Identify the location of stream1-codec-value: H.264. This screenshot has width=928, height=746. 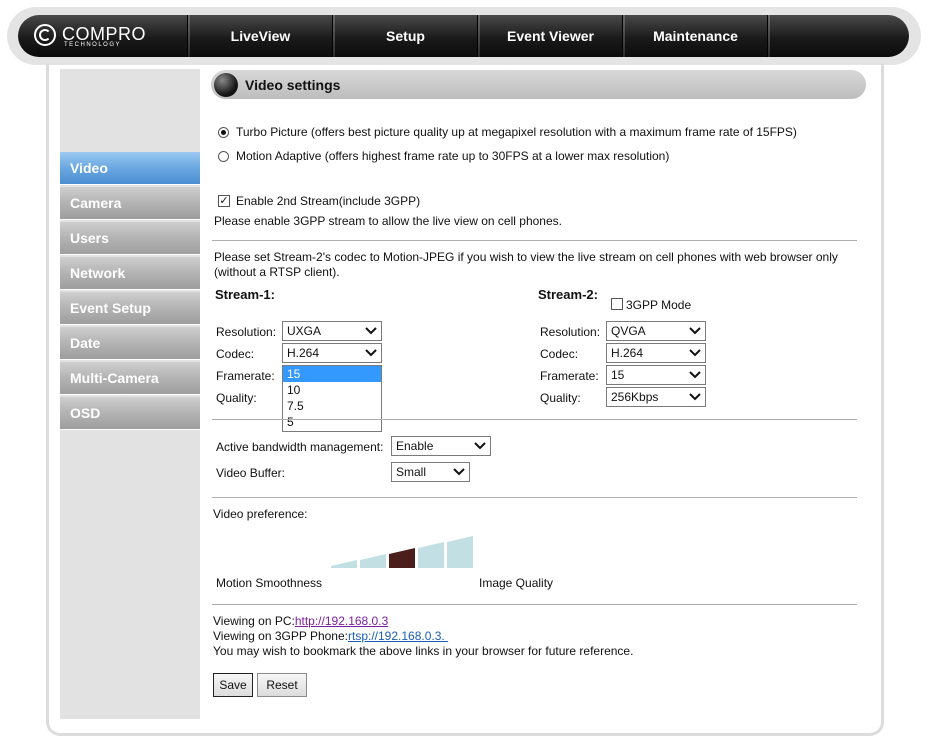
(303, 353).